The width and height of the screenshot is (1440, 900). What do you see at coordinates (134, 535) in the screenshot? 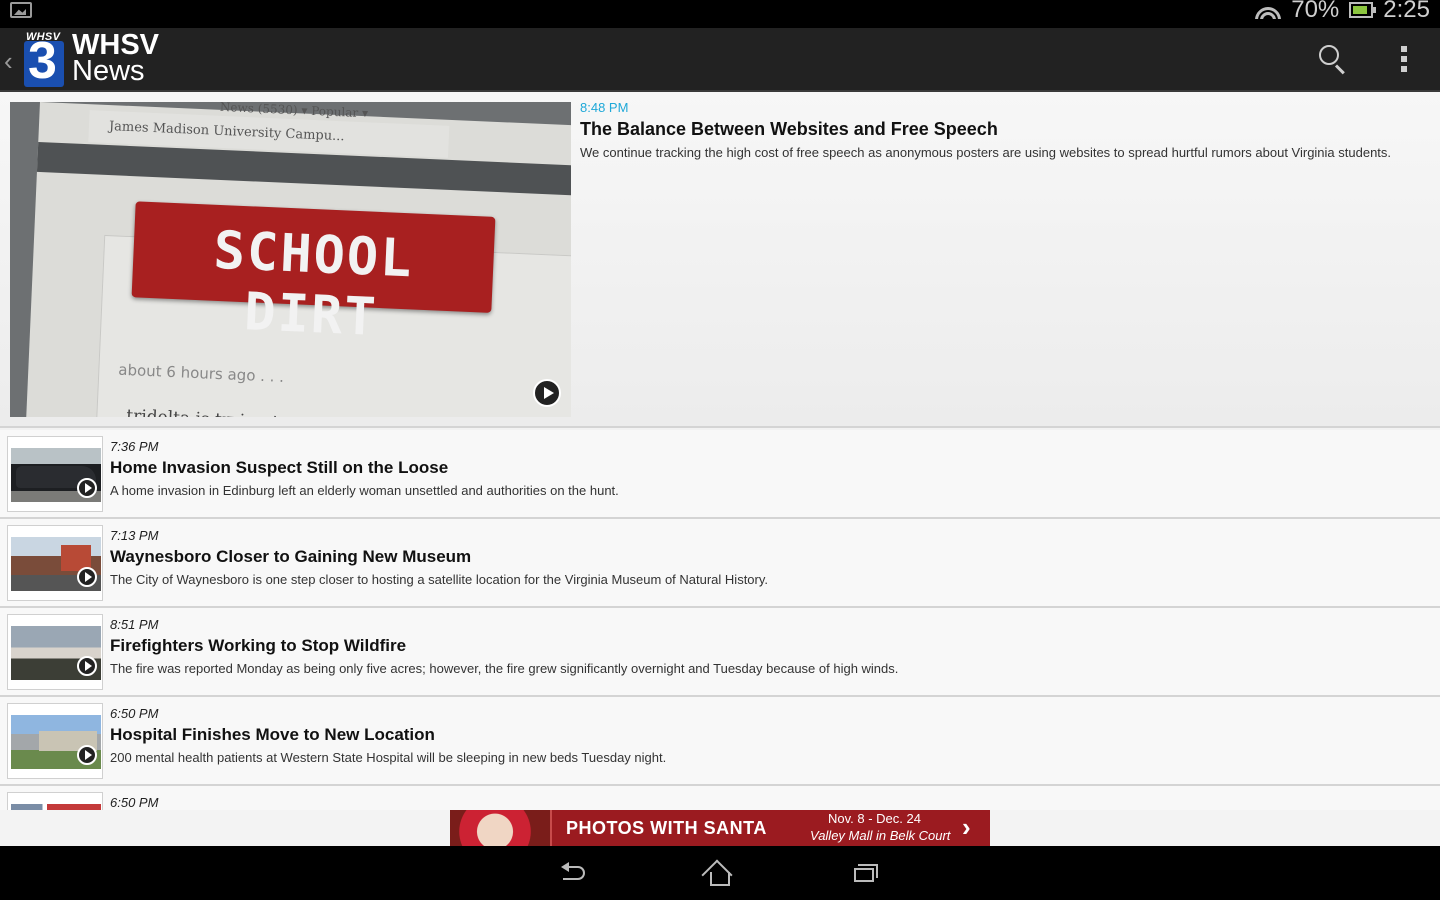
I see `story-time: 7:13 PM` at bounding box center [134, 535].